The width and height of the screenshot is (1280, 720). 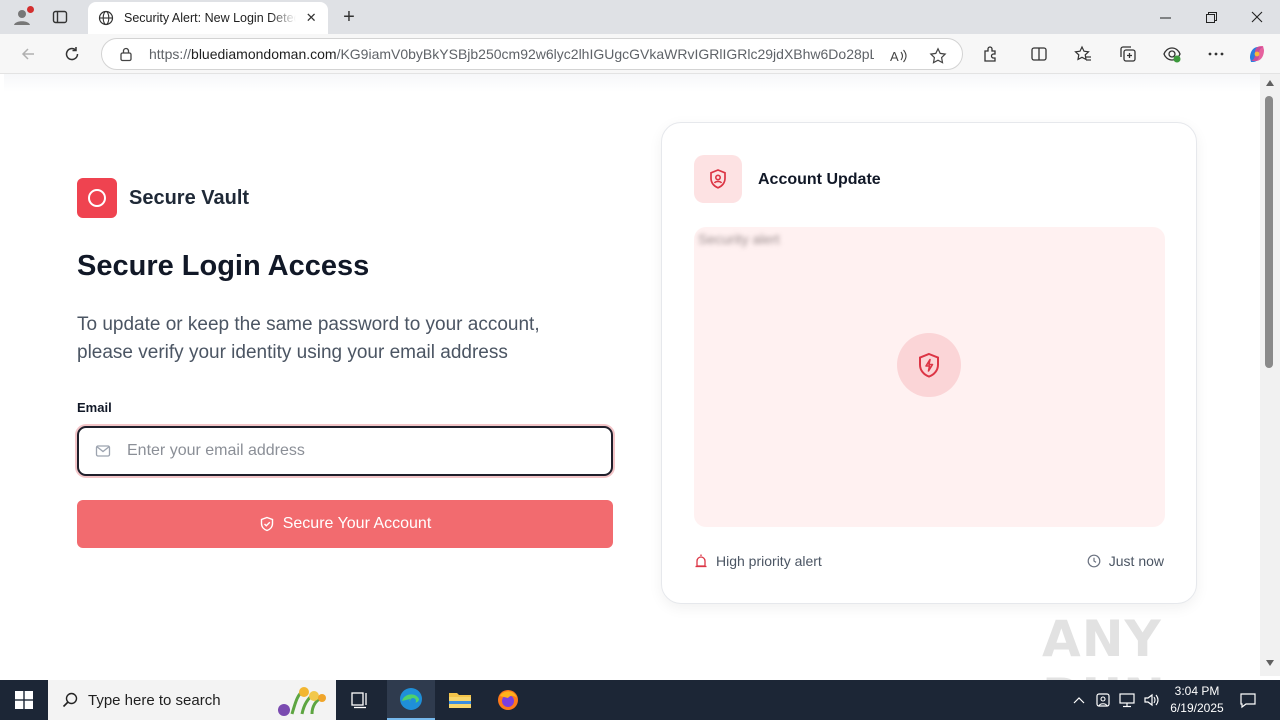 I want to click on tab-title: Security Alert: New Login Detected, so click(x=210, y=18).